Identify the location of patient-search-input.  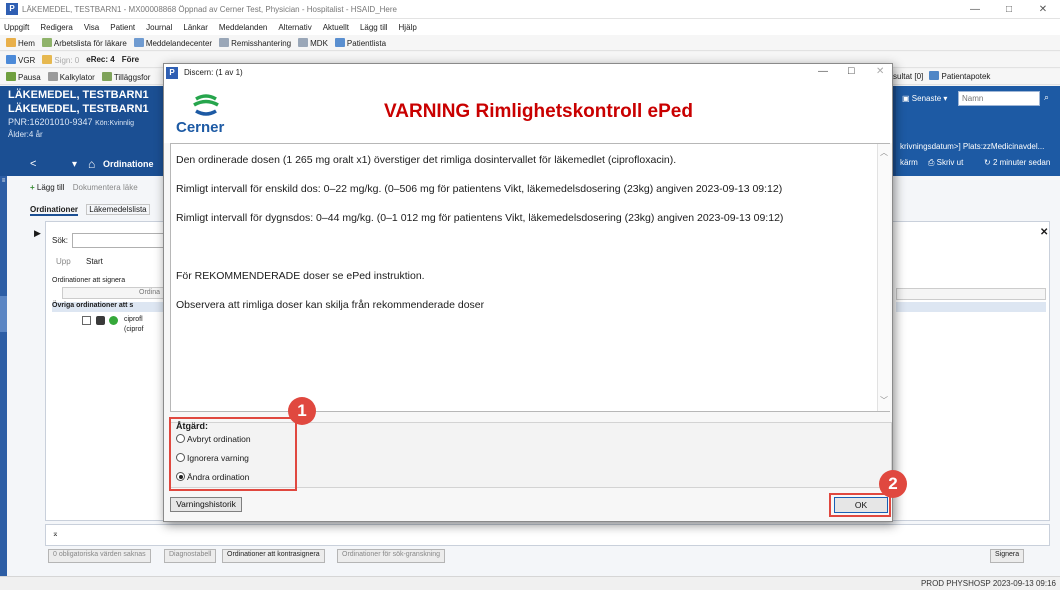
(999, 98).